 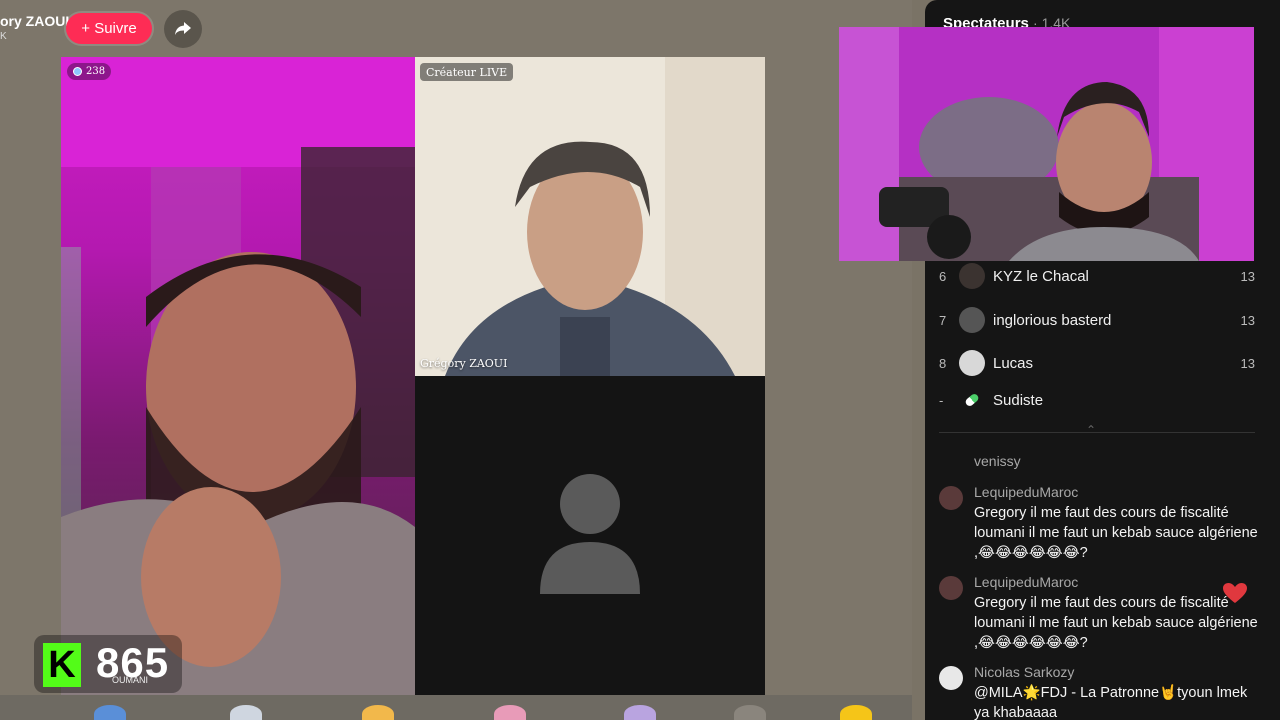 I want to click on viewer-count-badge: 238, so click(x=89, y=71).